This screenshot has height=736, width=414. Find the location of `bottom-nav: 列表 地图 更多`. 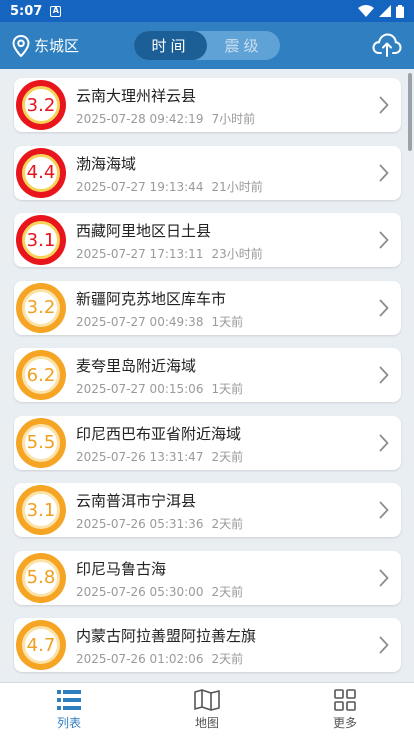

bottom-nav: 列表 地图 更多 is located at coordinates (207, 709).